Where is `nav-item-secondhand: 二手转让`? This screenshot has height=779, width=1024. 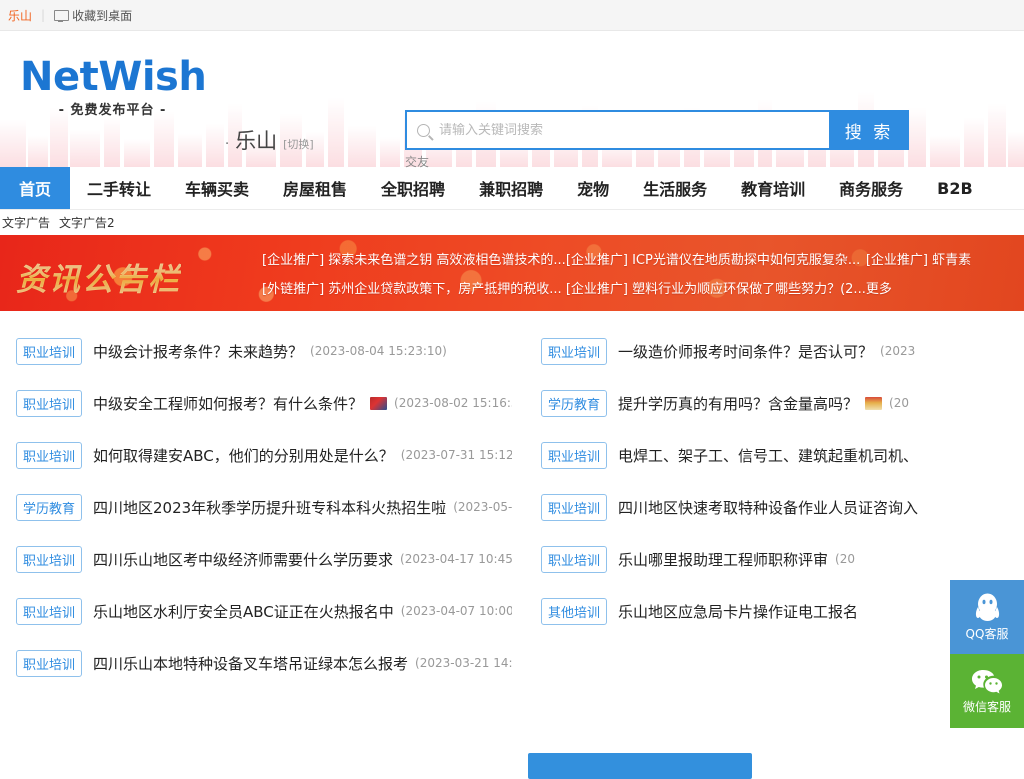 nav-item-secondhand: 二手转让 is located at coordinates (119, 188).